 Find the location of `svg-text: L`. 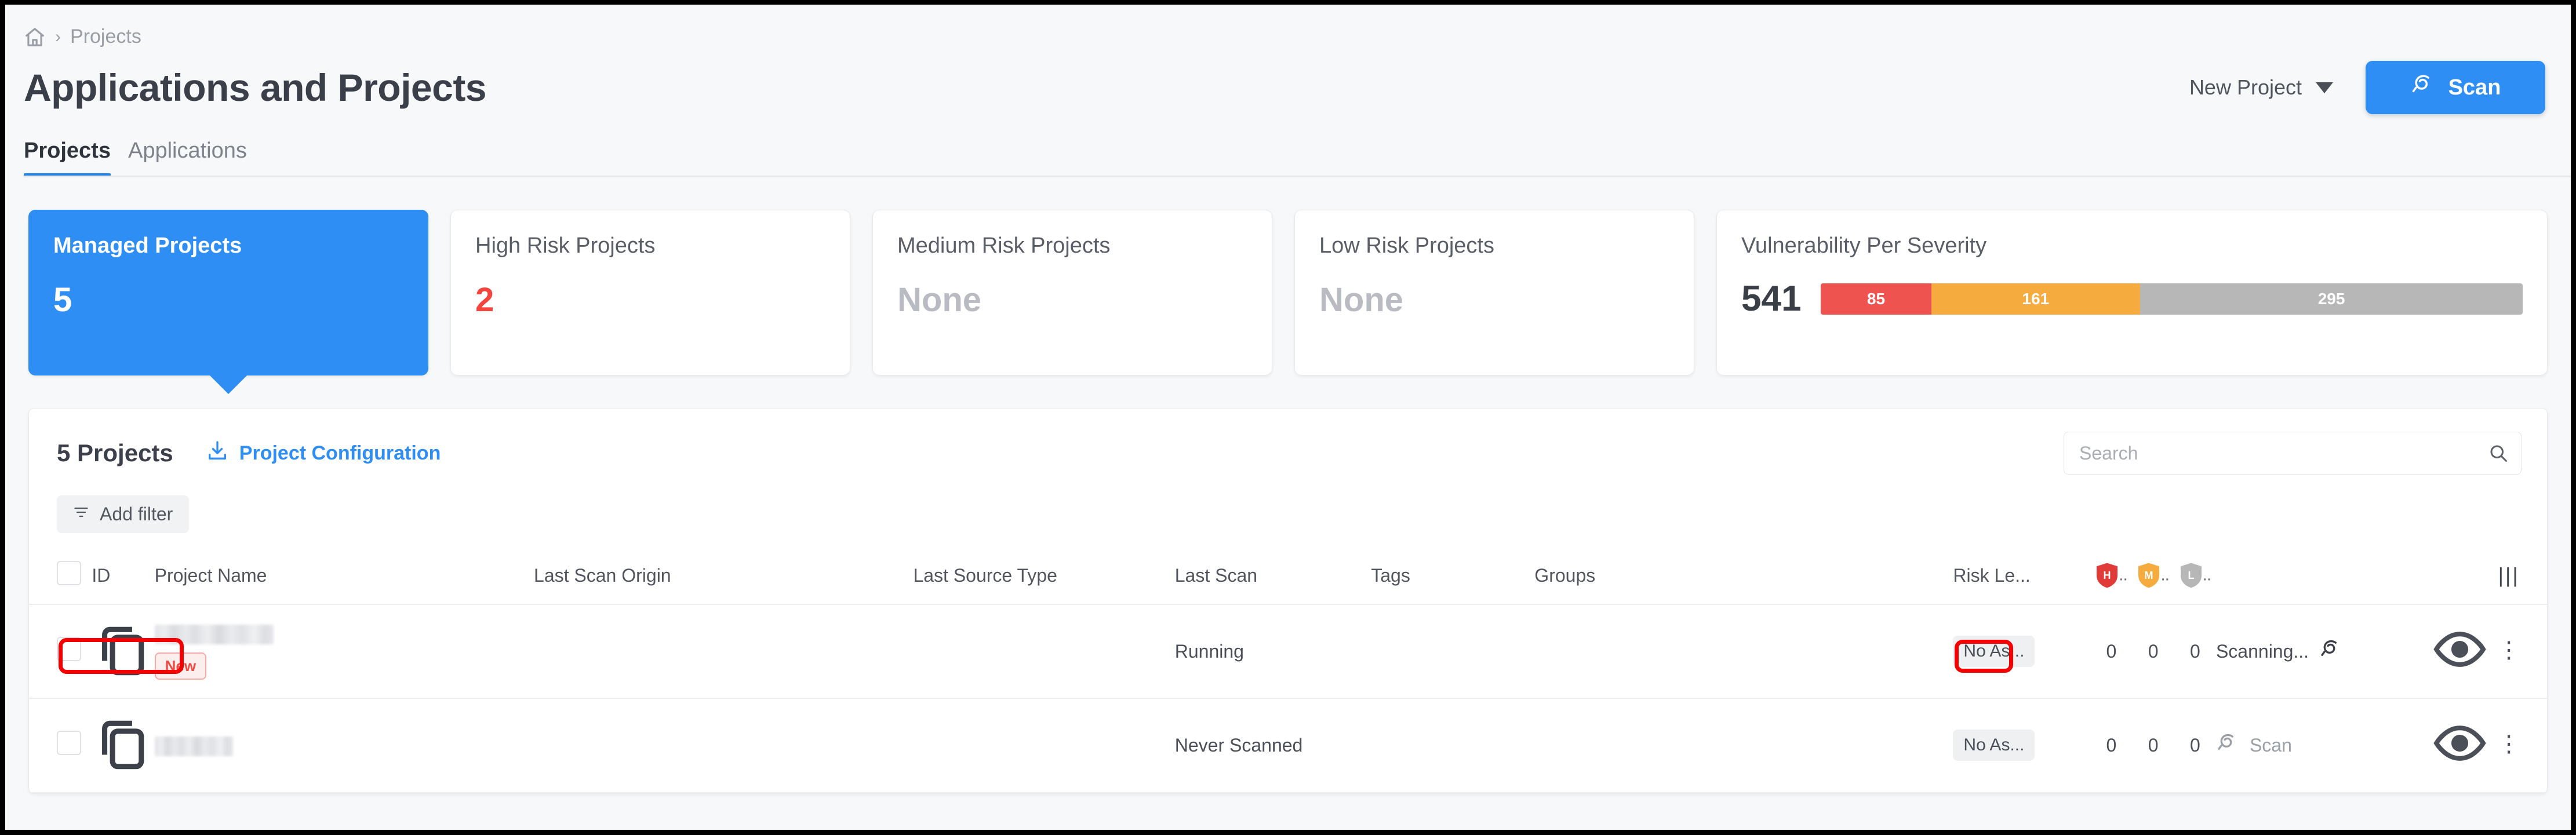

svg-text: L is located at coordinates (2191, 575).